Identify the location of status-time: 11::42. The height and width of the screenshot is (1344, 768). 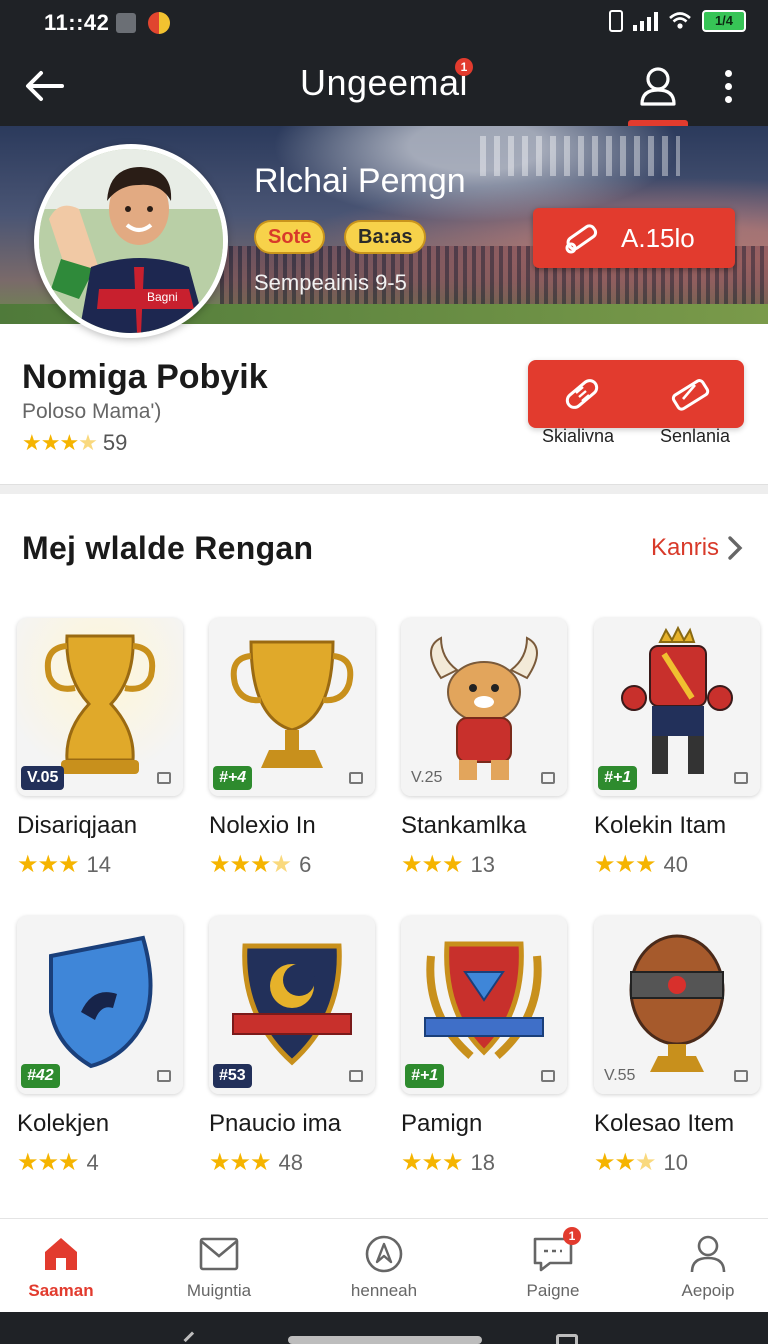
(77, 22).